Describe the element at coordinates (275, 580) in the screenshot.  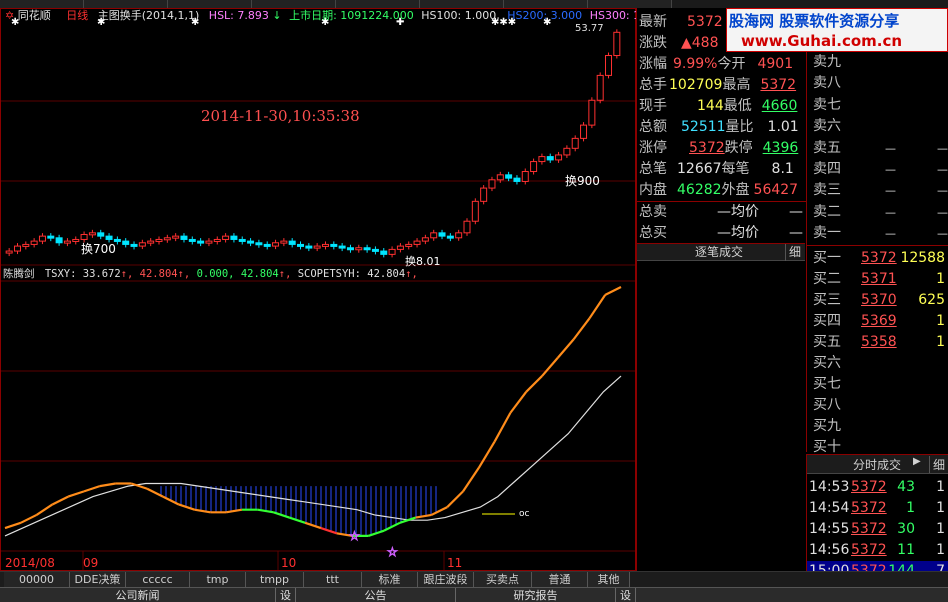
I see `indicator-tab: tmpp` at that location.